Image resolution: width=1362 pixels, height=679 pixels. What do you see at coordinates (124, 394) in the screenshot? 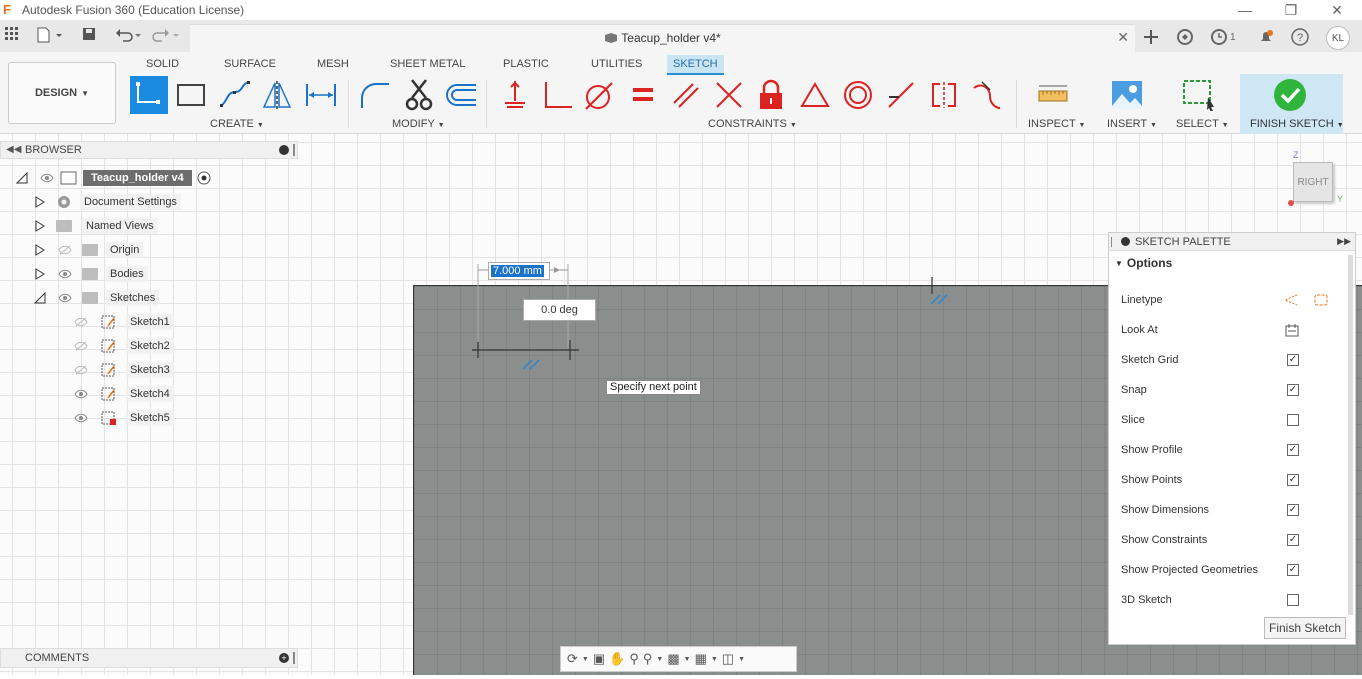
I see `browser-sketch-row: Sketch4` at bounding box center [124, 394].